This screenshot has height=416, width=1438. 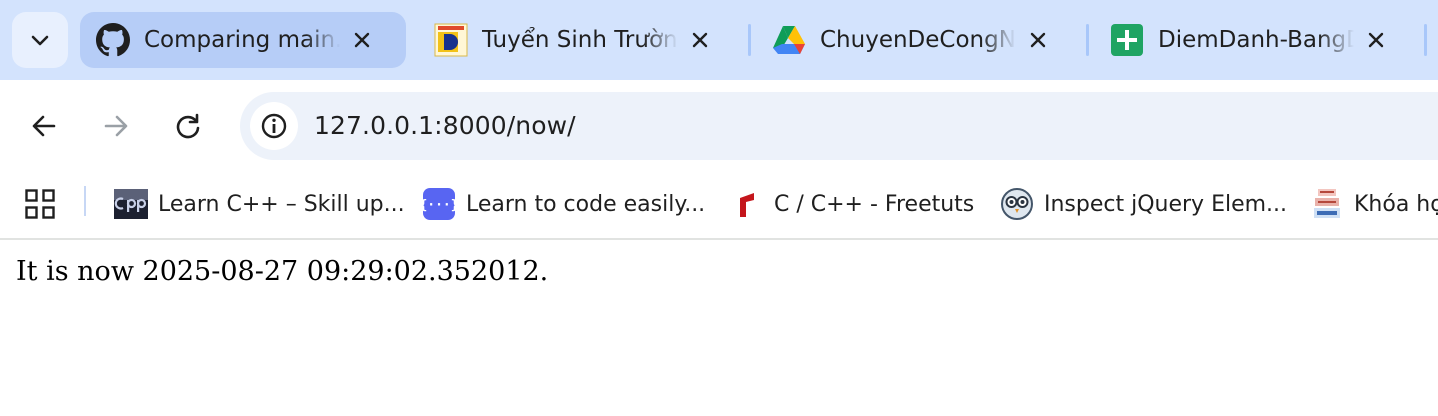 I want to click on cpp-icon, so click(x=131, y=204).